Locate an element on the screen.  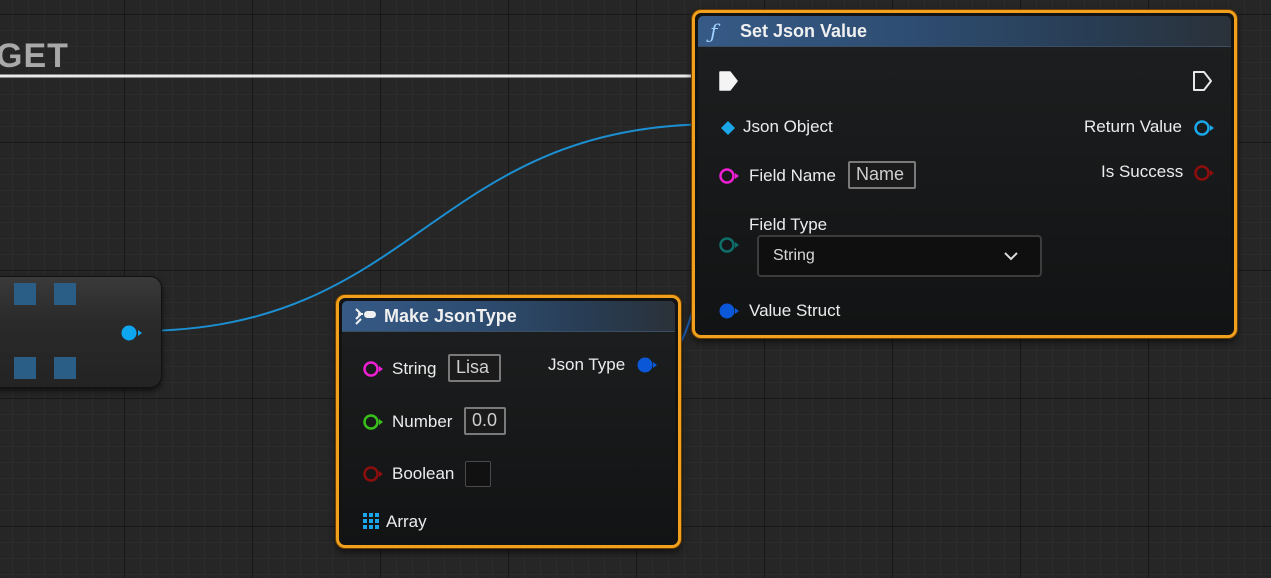
number-label: Number is located at coordinates (422, 421).